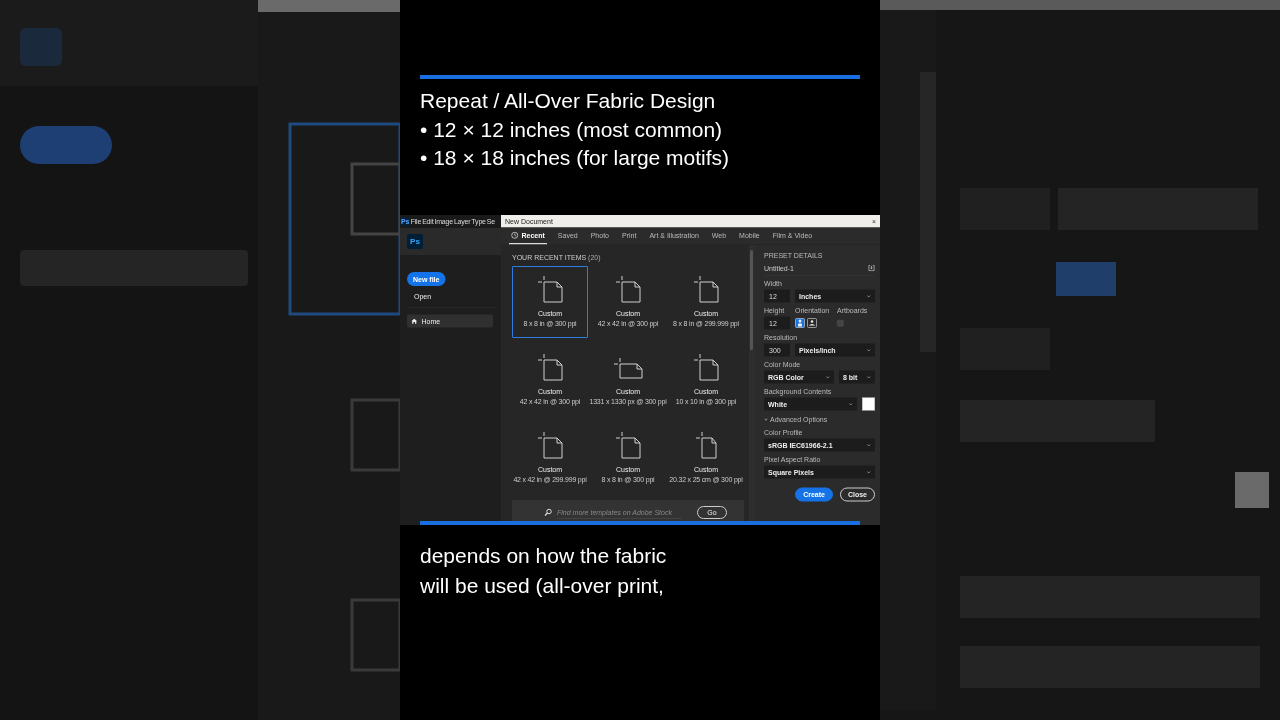  I want to click on artboards-checkbox, so click(840, 323).